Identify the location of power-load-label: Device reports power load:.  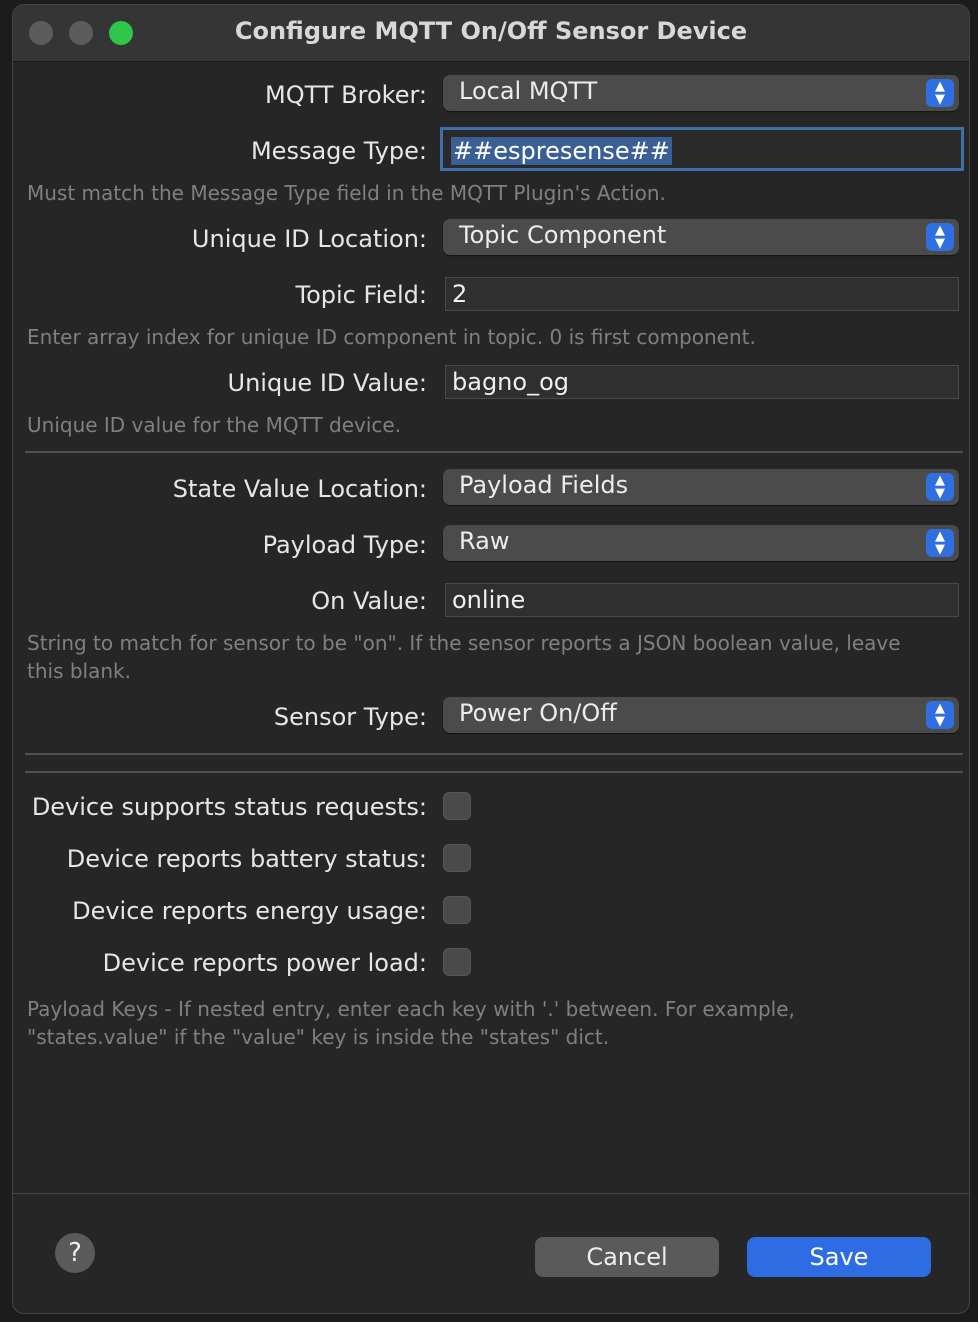
(264, 963).